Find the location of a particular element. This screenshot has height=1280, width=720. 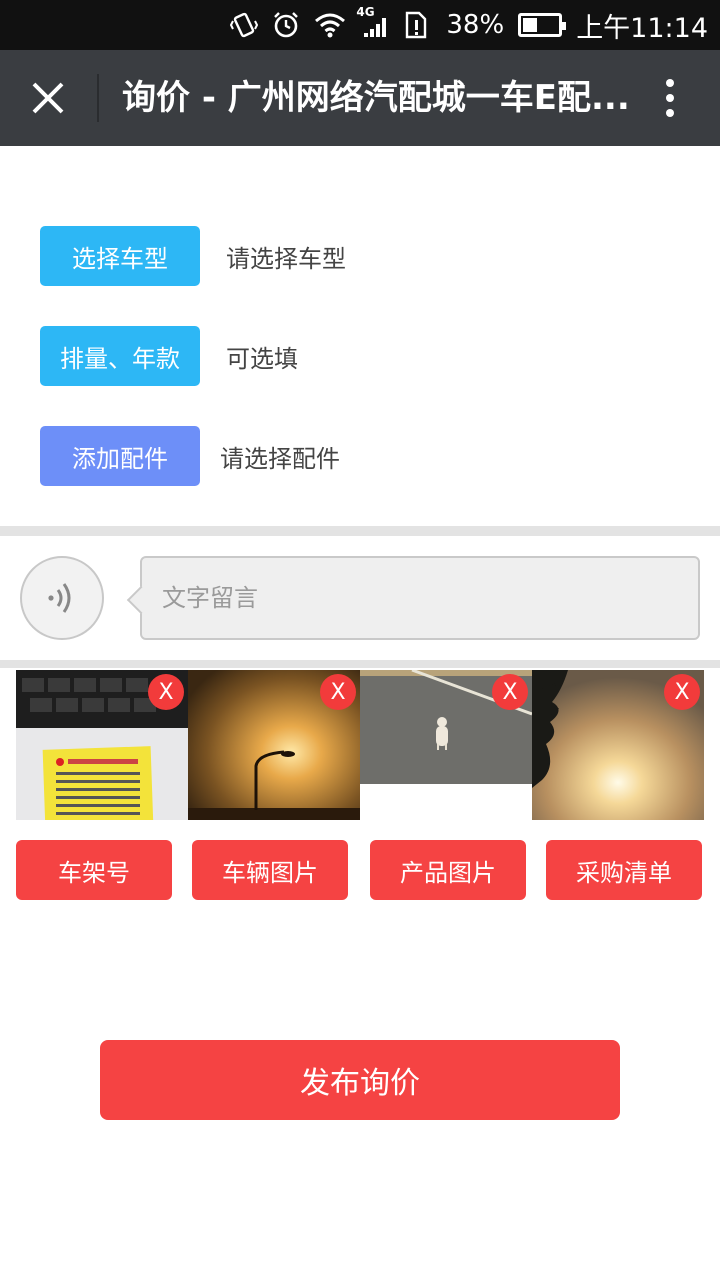

clock: 上午11:14 is located at coordinates (642, 28).